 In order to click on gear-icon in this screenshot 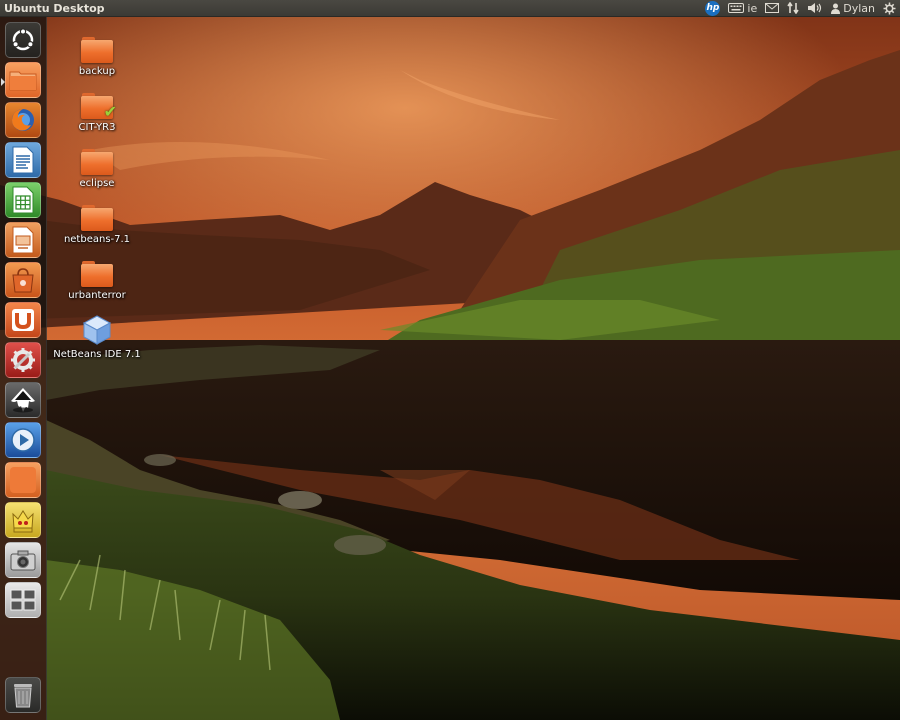, I will do `click(889, 8)`.